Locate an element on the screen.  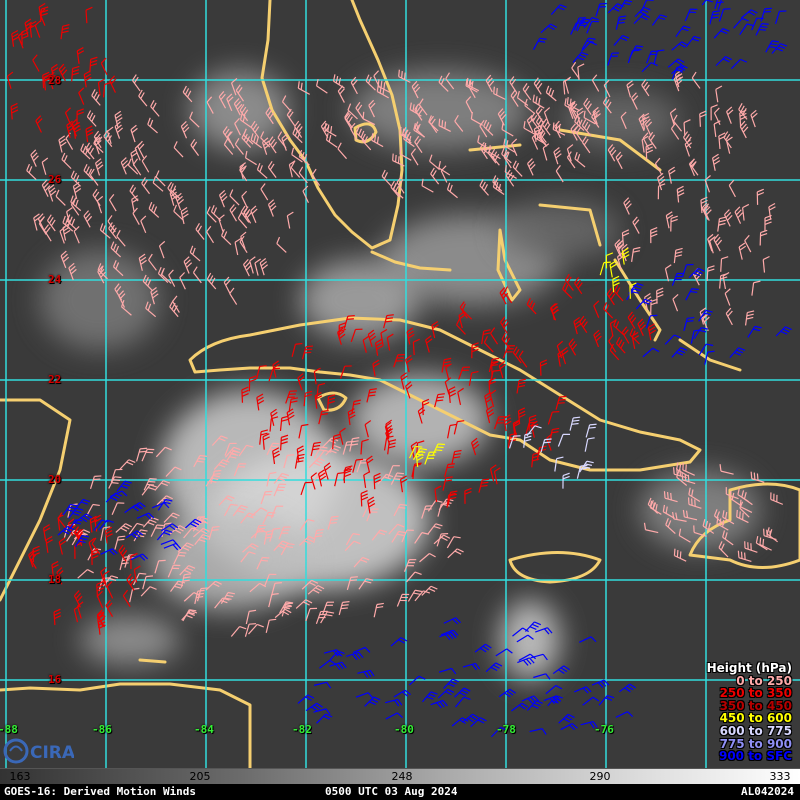
lat-label-18: 18 is located at coordinates (55, 579).